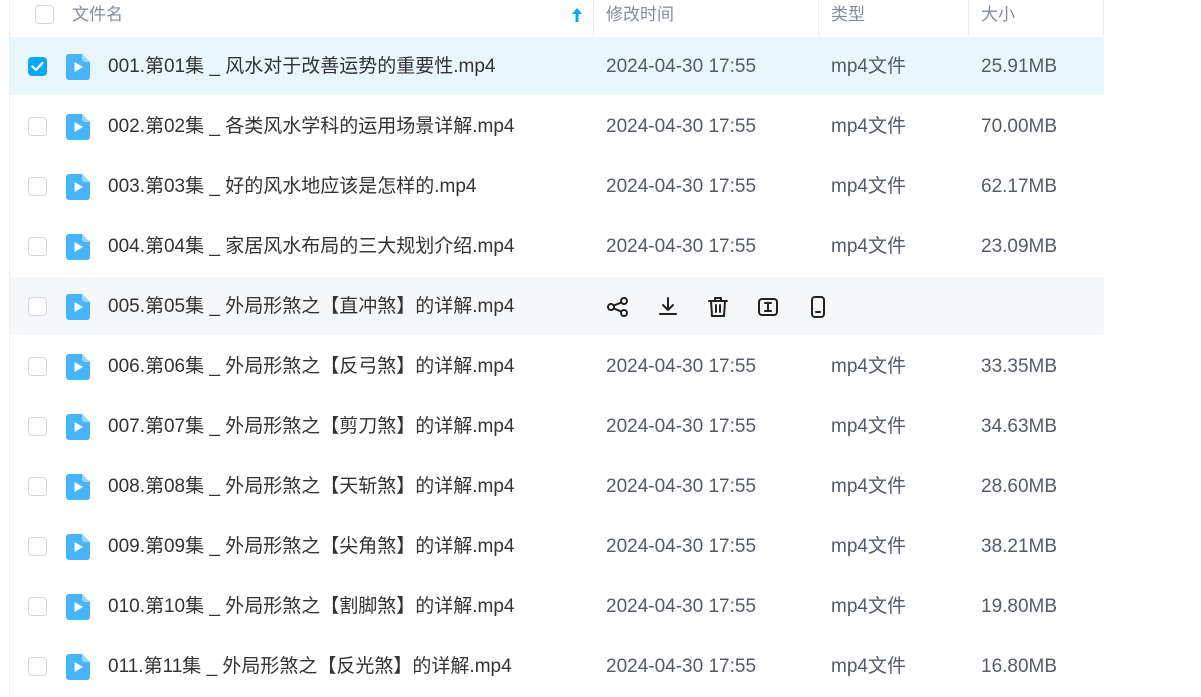 The width and height of the screenshot is (1201, 697). I want to click on file-size: 23.09MB, so click(1019, 246).